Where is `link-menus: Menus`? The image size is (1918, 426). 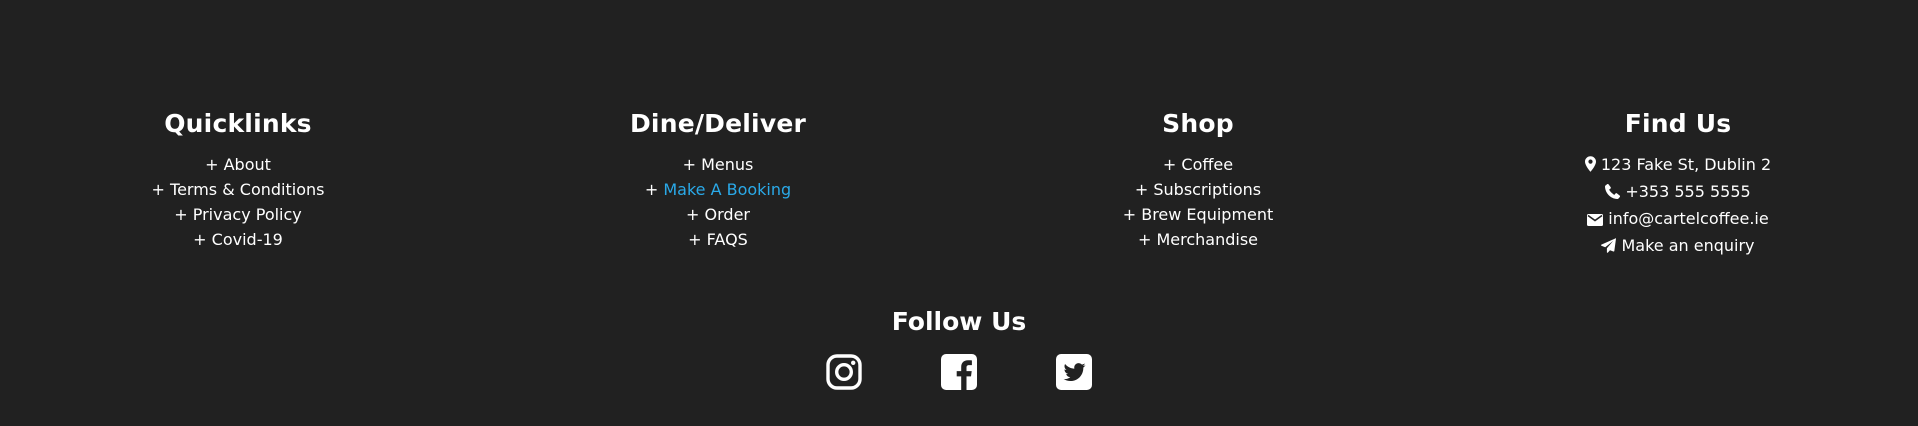
link-menus: Menus is located at coordinates (727, 164).